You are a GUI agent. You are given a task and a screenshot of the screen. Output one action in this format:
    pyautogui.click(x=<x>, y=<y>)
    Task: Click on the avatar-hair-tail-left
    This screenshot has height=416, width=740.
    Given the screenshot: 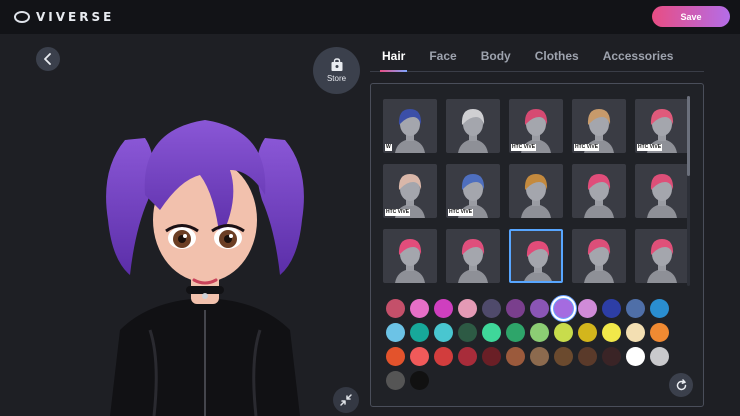 What is the action you would take?
    pyautogui.click(x=130, y=206)
    